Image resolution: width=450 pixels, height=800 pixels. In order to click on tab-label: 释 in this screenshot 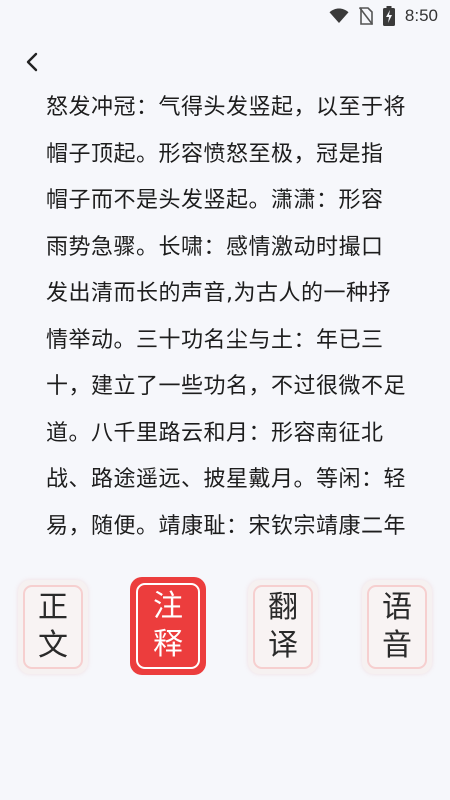, I will do `click(168, 644)`.